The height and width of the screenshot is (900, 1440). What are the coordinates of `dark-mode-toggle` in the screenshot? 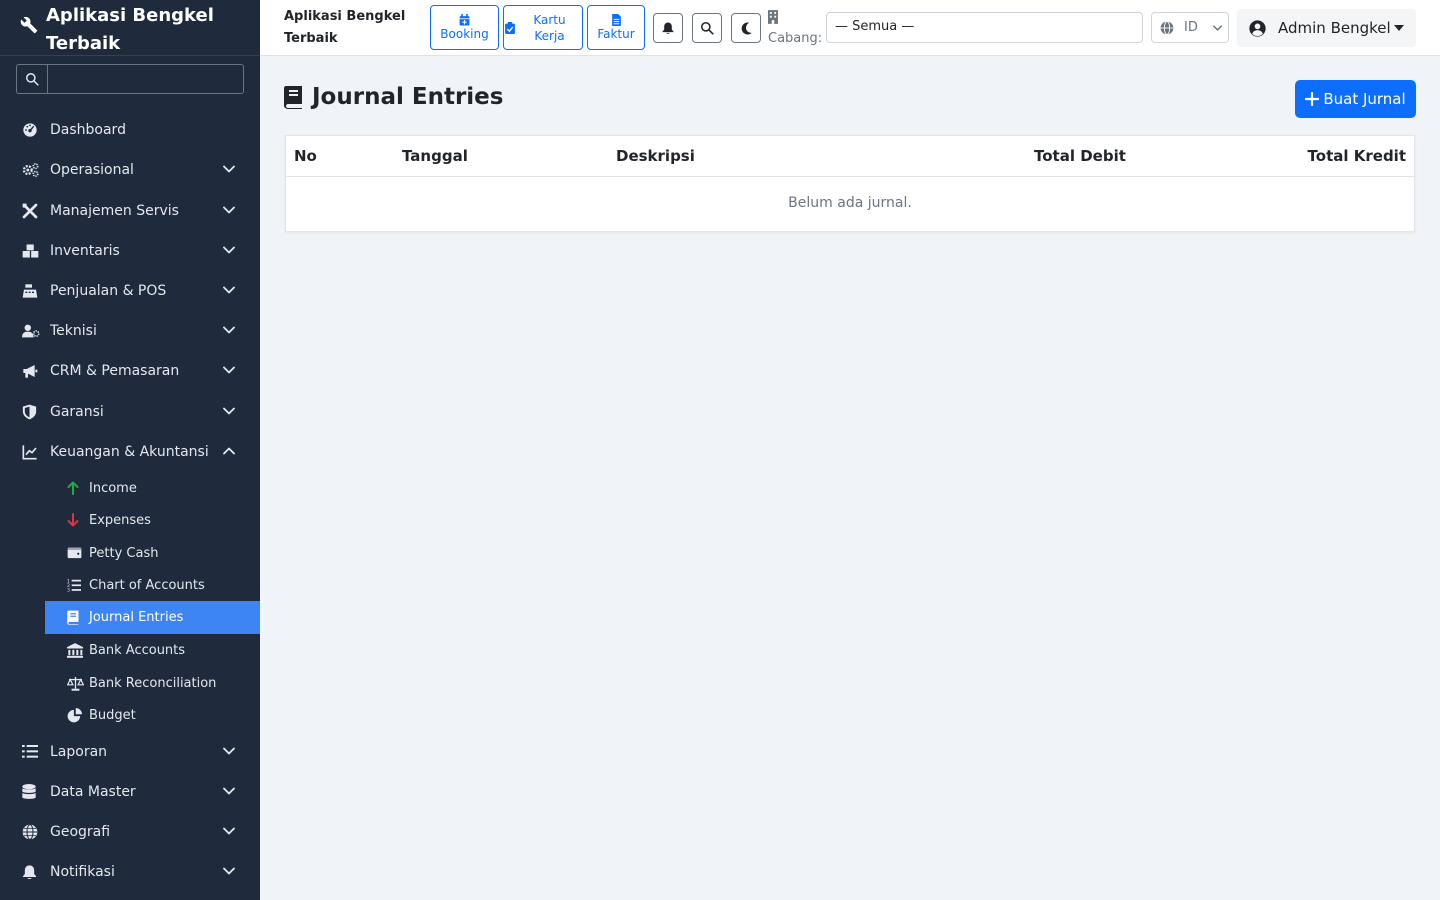 It's located at (746, 28).